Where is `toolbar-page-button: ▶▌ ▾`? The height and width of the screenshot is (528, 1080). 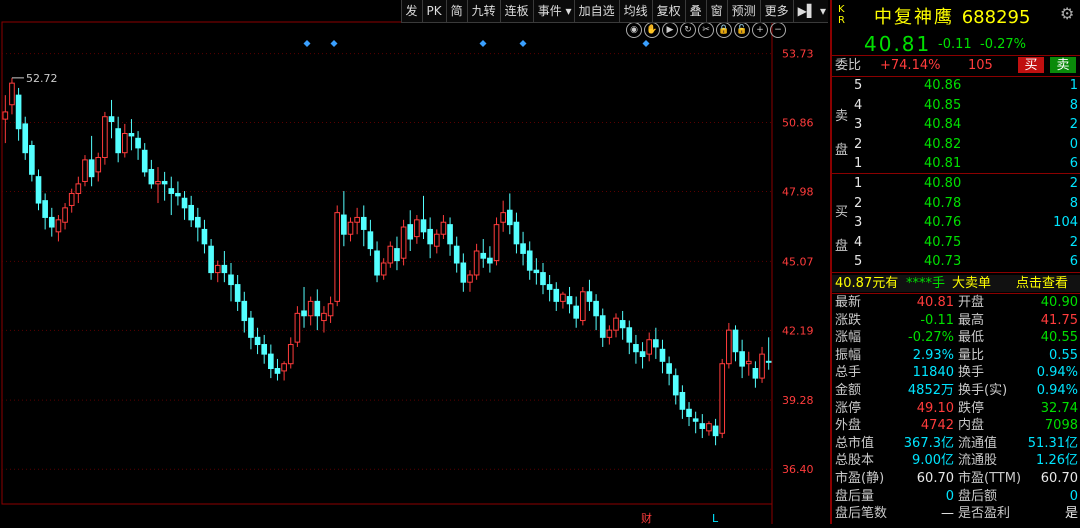
toolbar-page-button: ▶▌ ▾ is located at coordinates (810, 11).